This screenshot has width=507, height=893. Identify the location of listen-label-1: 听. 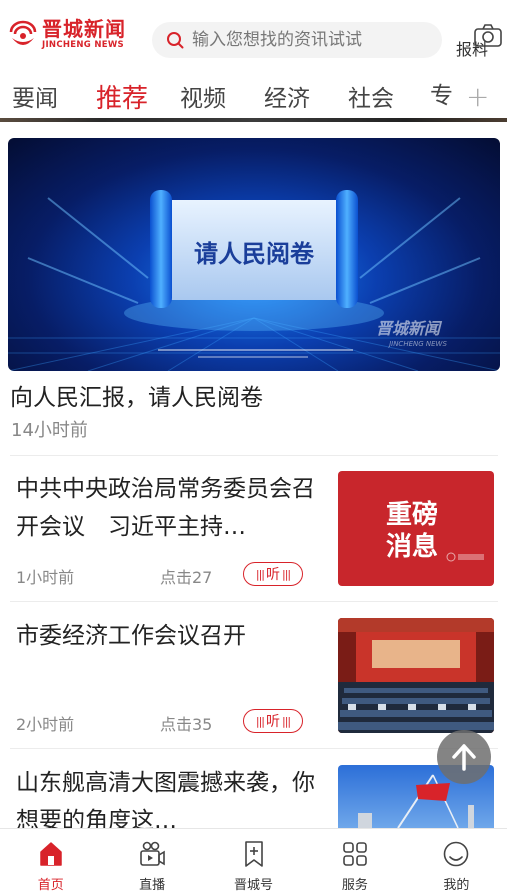
(273, 575).